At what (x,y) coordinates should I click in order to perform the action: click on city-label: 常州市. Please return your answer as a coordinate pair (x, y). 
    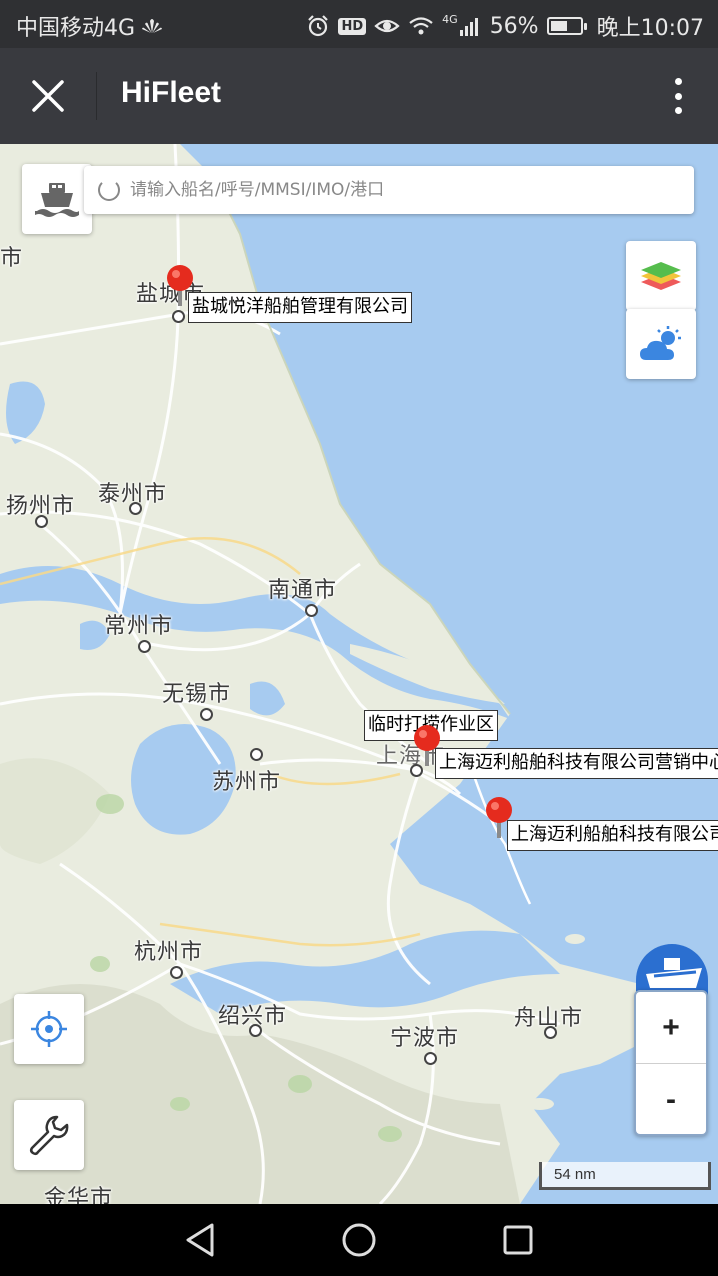
    Looking at the image, I should click on (139, 626).